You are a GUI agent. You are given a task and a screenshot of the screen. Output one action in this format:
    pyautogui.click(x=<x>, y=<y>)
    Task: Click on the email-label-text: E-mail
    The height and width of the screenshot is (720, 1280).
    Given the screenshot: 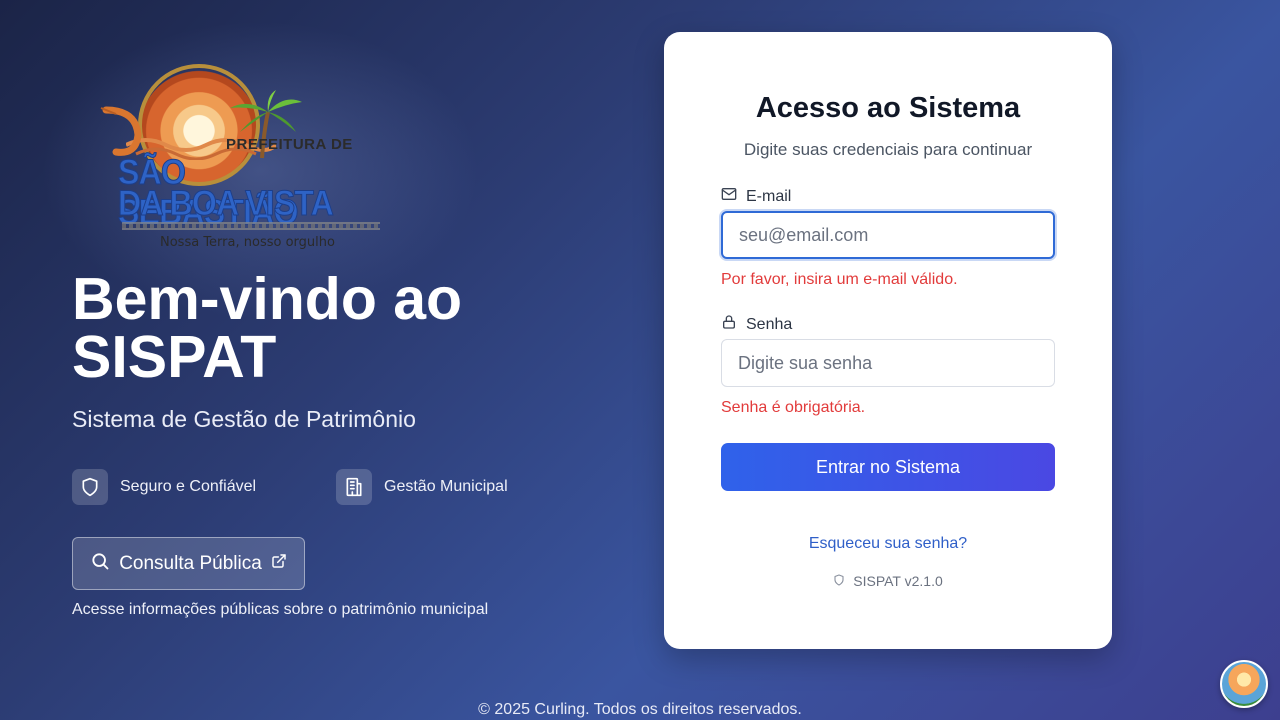 What is the action you would take?
    pyautogui.click(x=769, y=196)
    